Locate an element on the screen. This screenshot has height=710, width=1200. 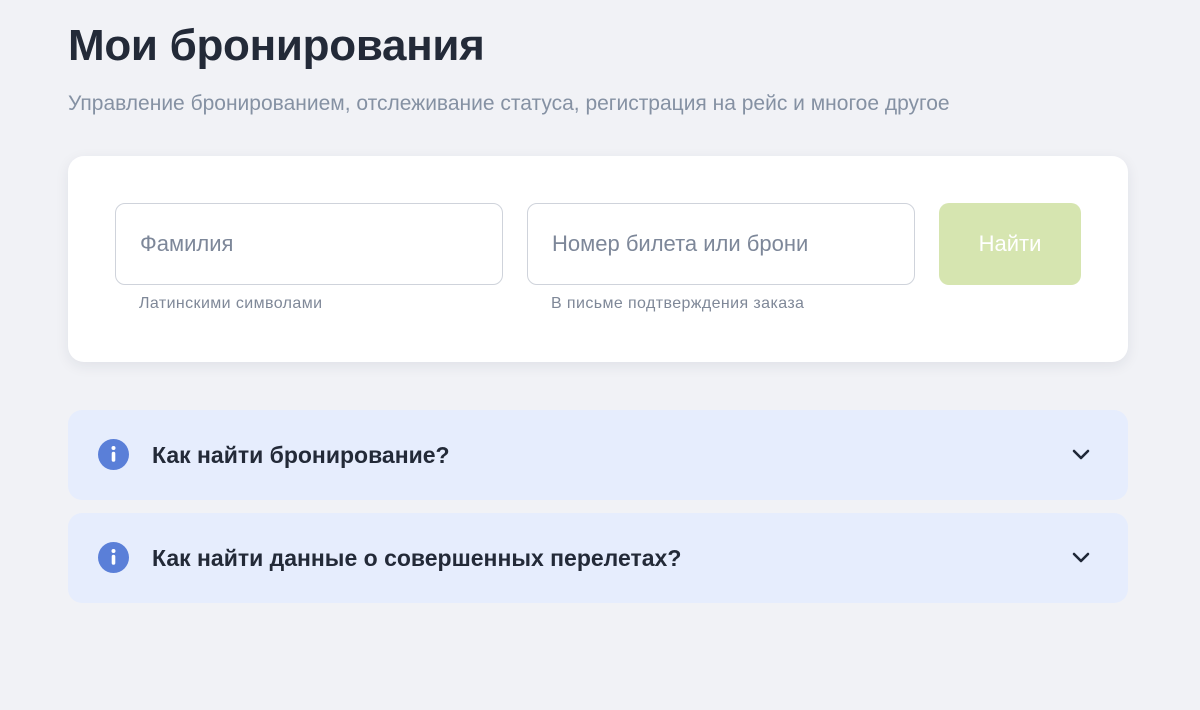
faq-question-label: Как найти бронирование? is located at coordinates (301, 455).